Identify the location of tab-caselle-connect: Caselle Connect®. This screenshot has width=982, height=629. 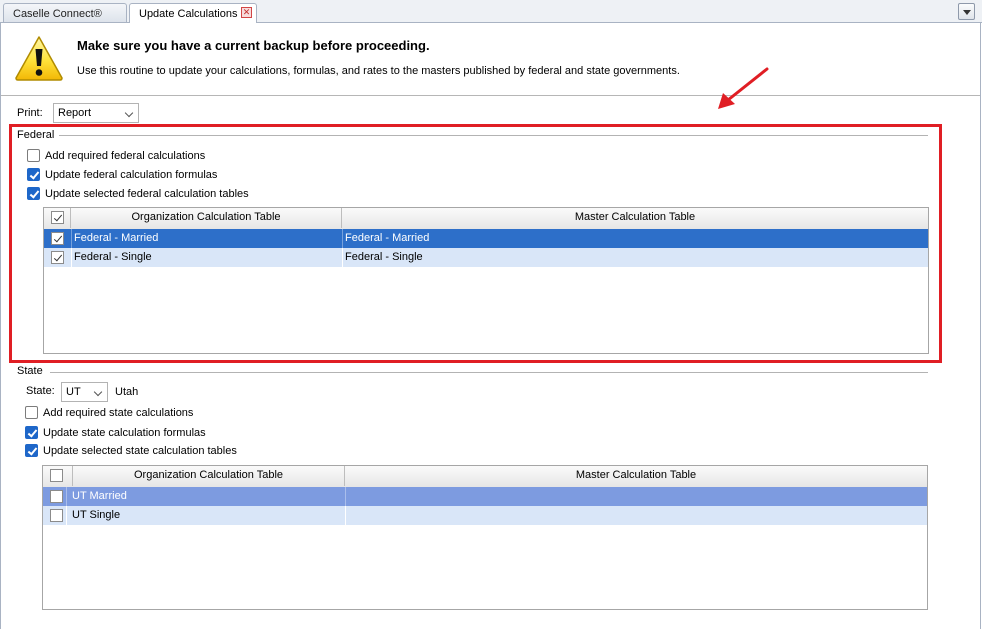
(65, 12).